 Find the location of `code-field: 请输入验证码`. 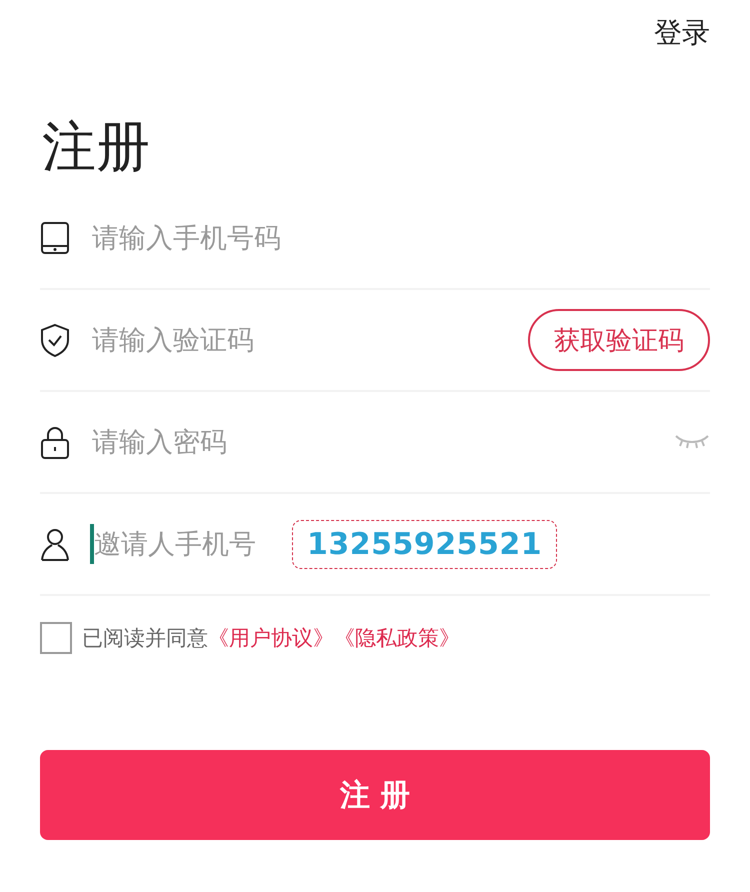

code-field: 请输入验证码 is located at coordinates (242, 340).